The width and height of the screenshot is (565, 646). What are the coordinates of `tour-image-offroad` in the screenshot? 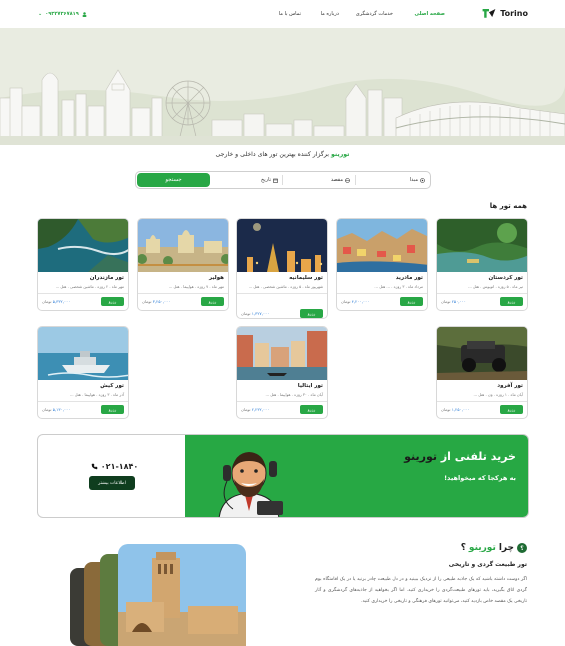 It's located at (482, 353).